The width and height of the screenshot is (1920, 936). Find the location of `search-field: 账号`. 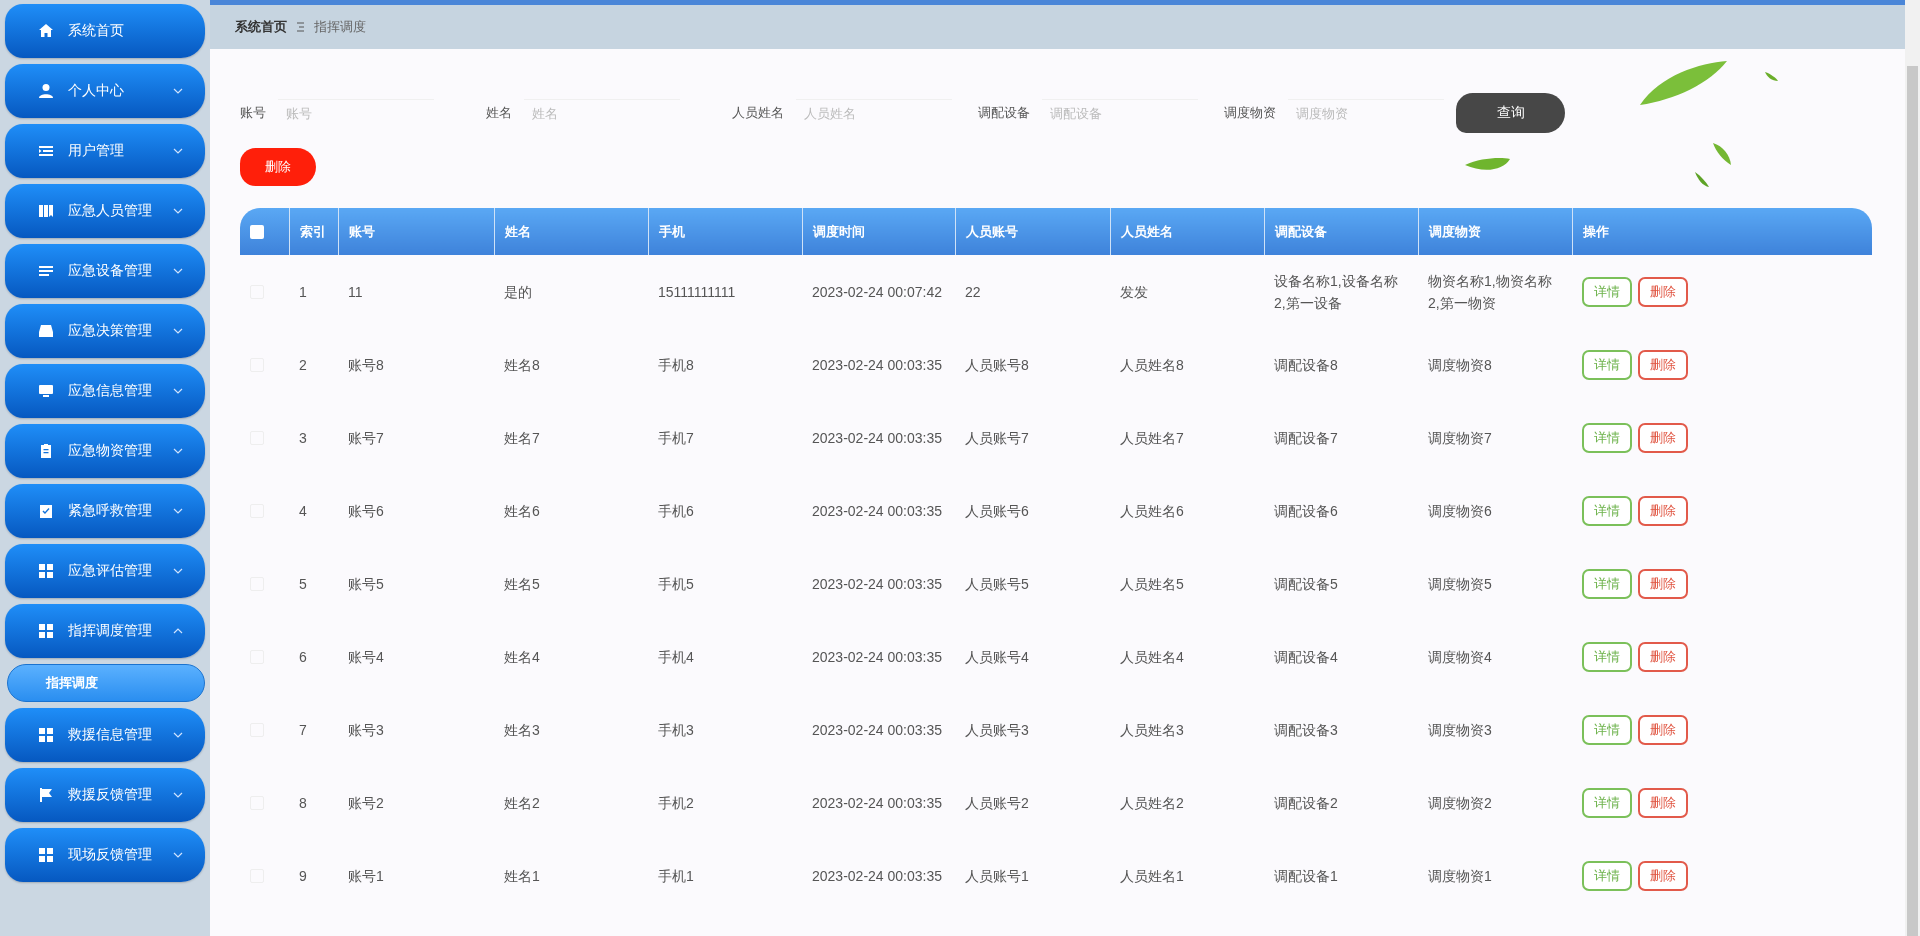

search-field: 账号 is located at coordinates (356, 113).